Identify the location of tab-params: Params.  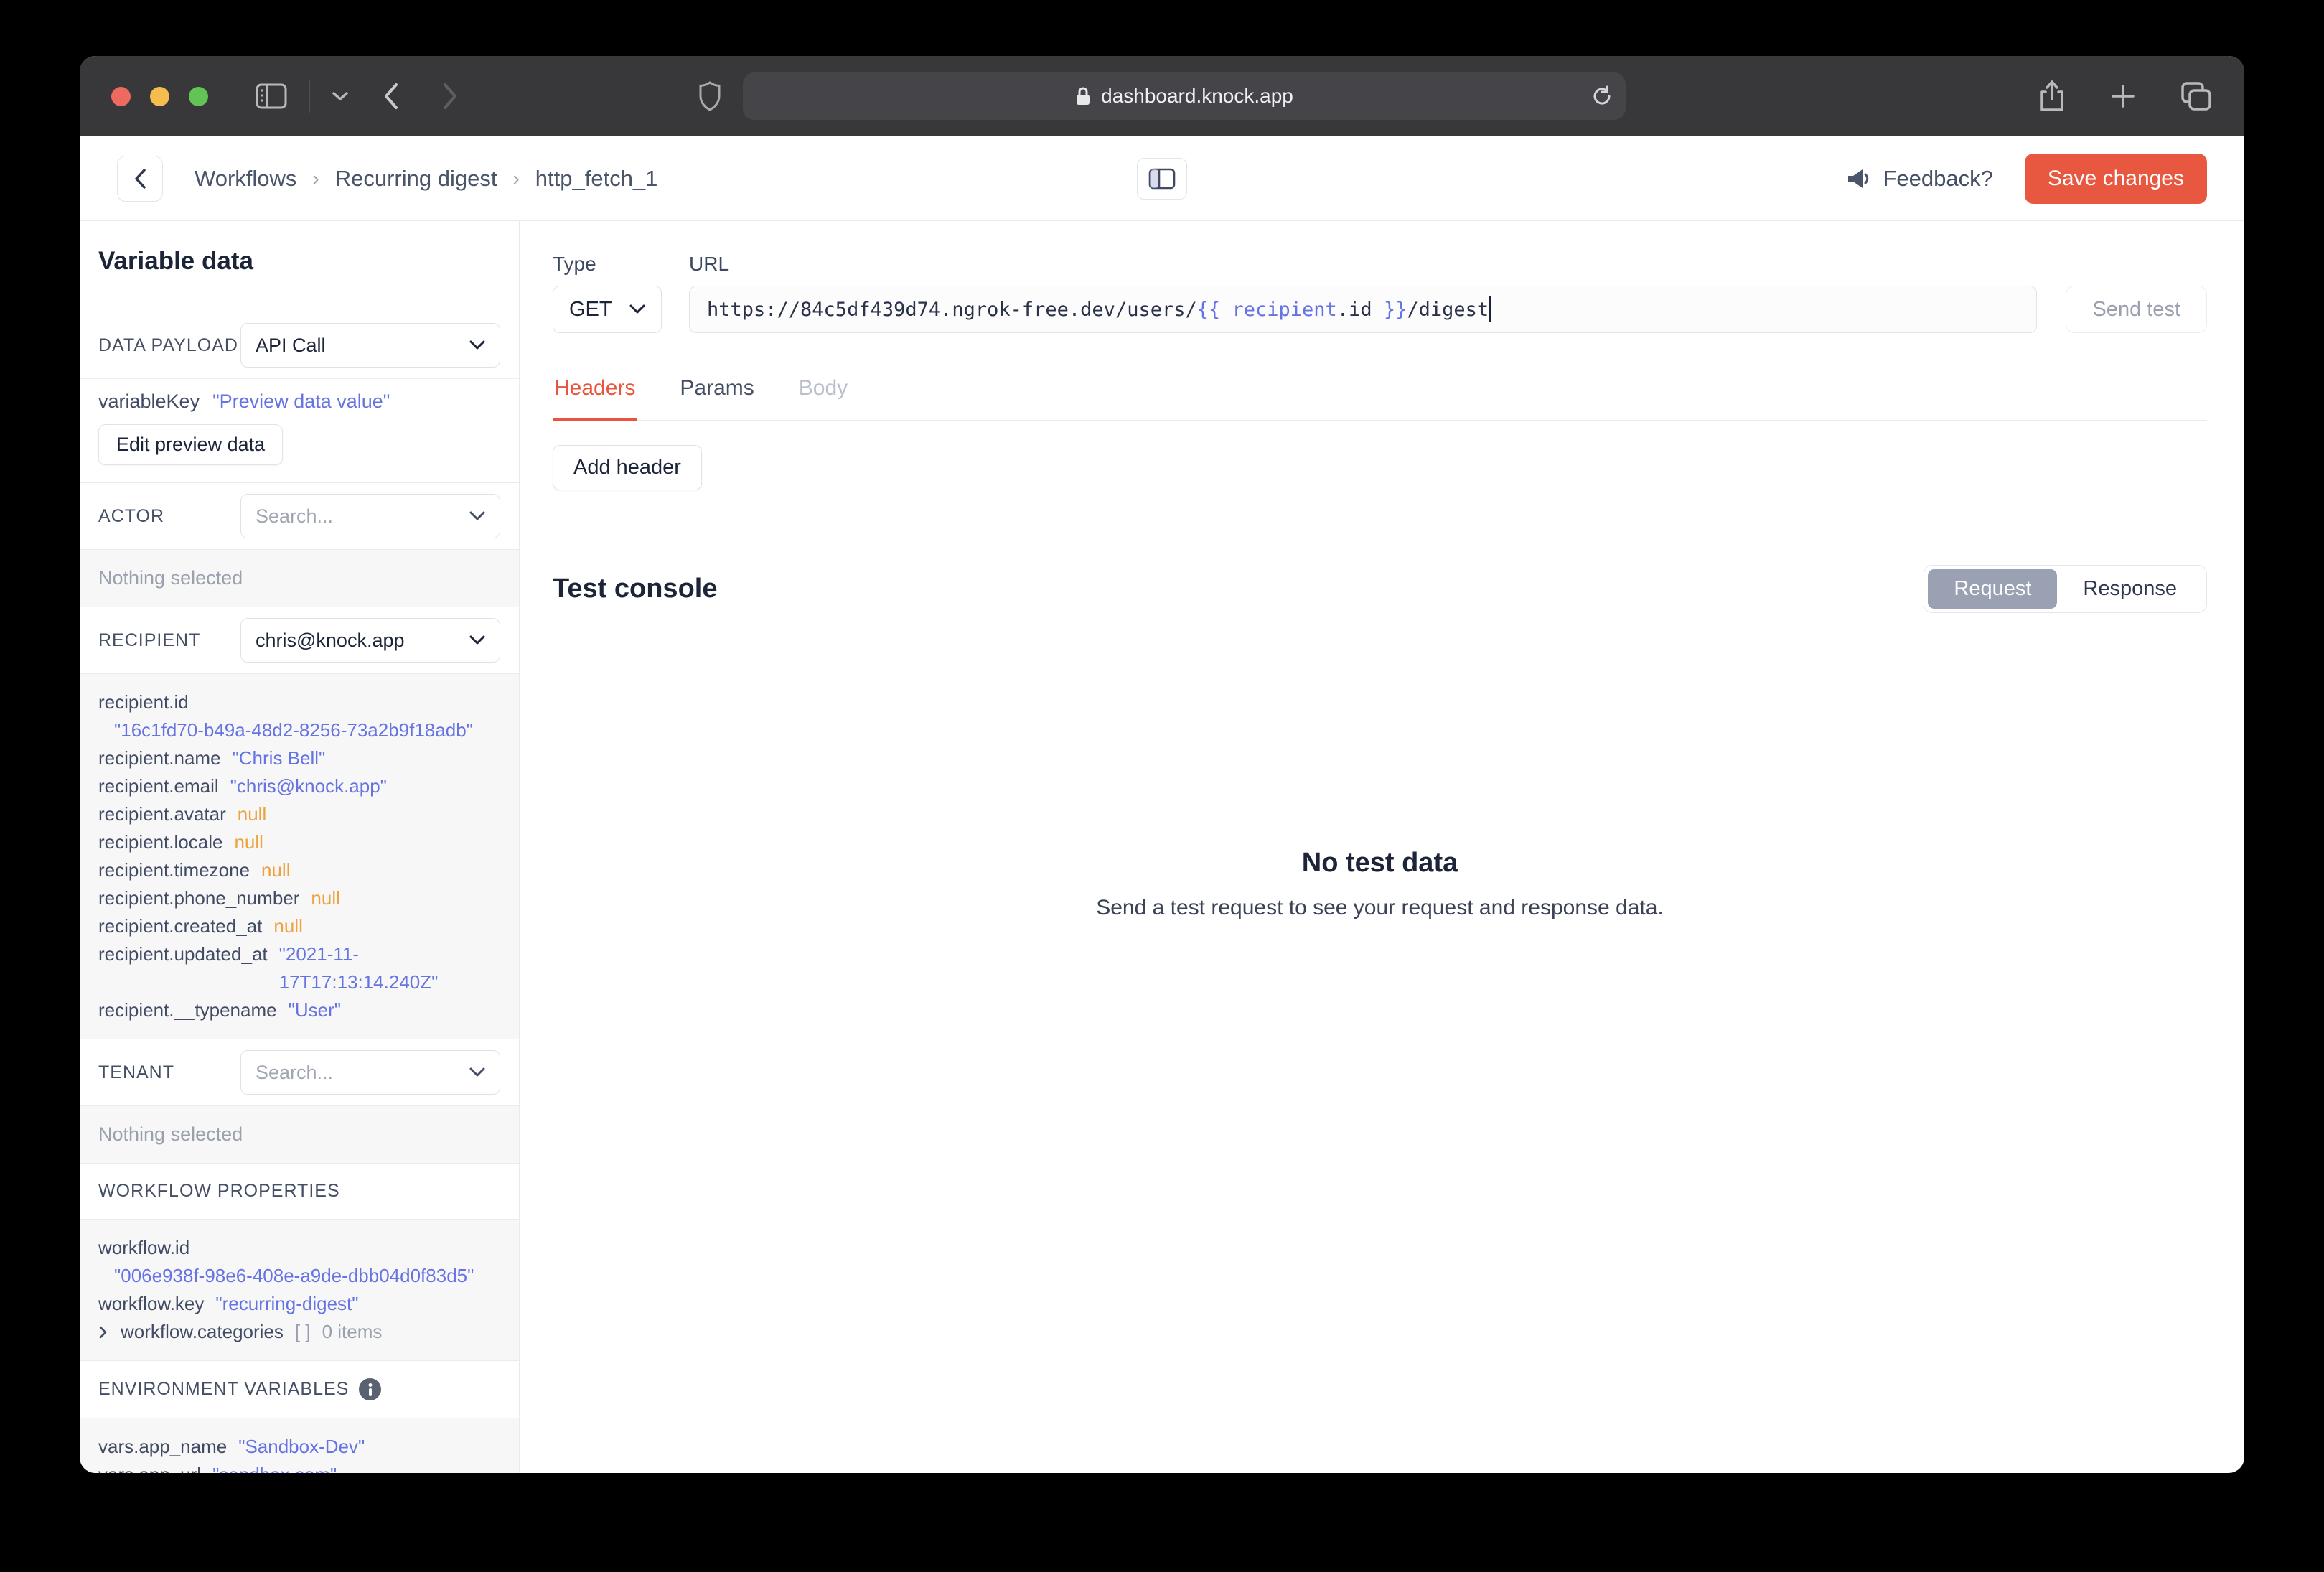
(716, 398).